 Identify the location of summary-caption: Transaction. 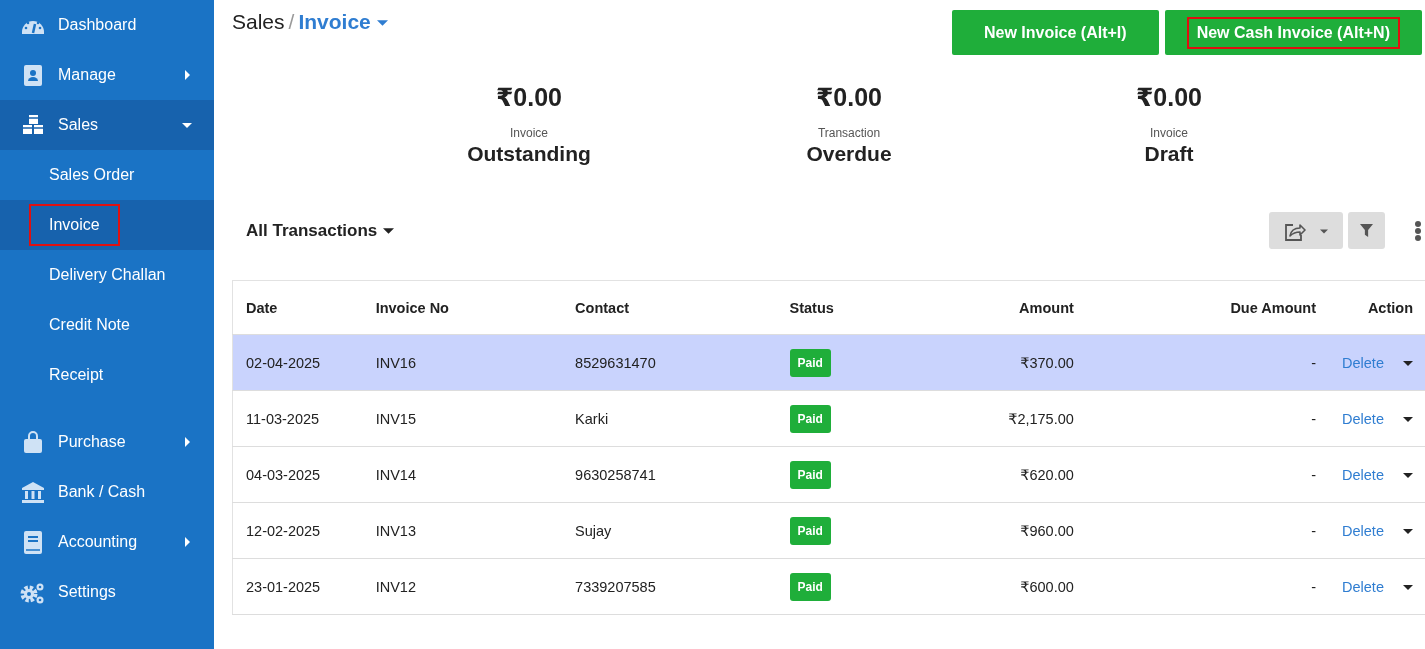
(849, 133).